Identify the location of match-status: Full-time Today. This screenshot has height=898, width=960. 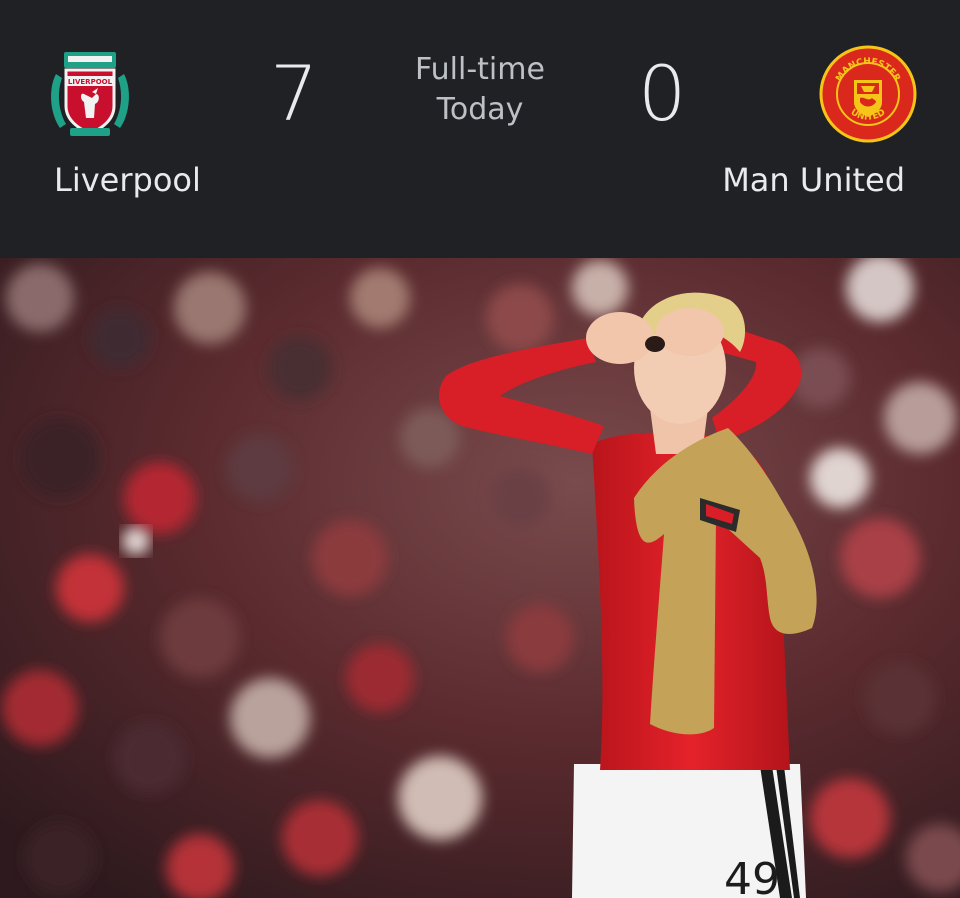
(480, 90).